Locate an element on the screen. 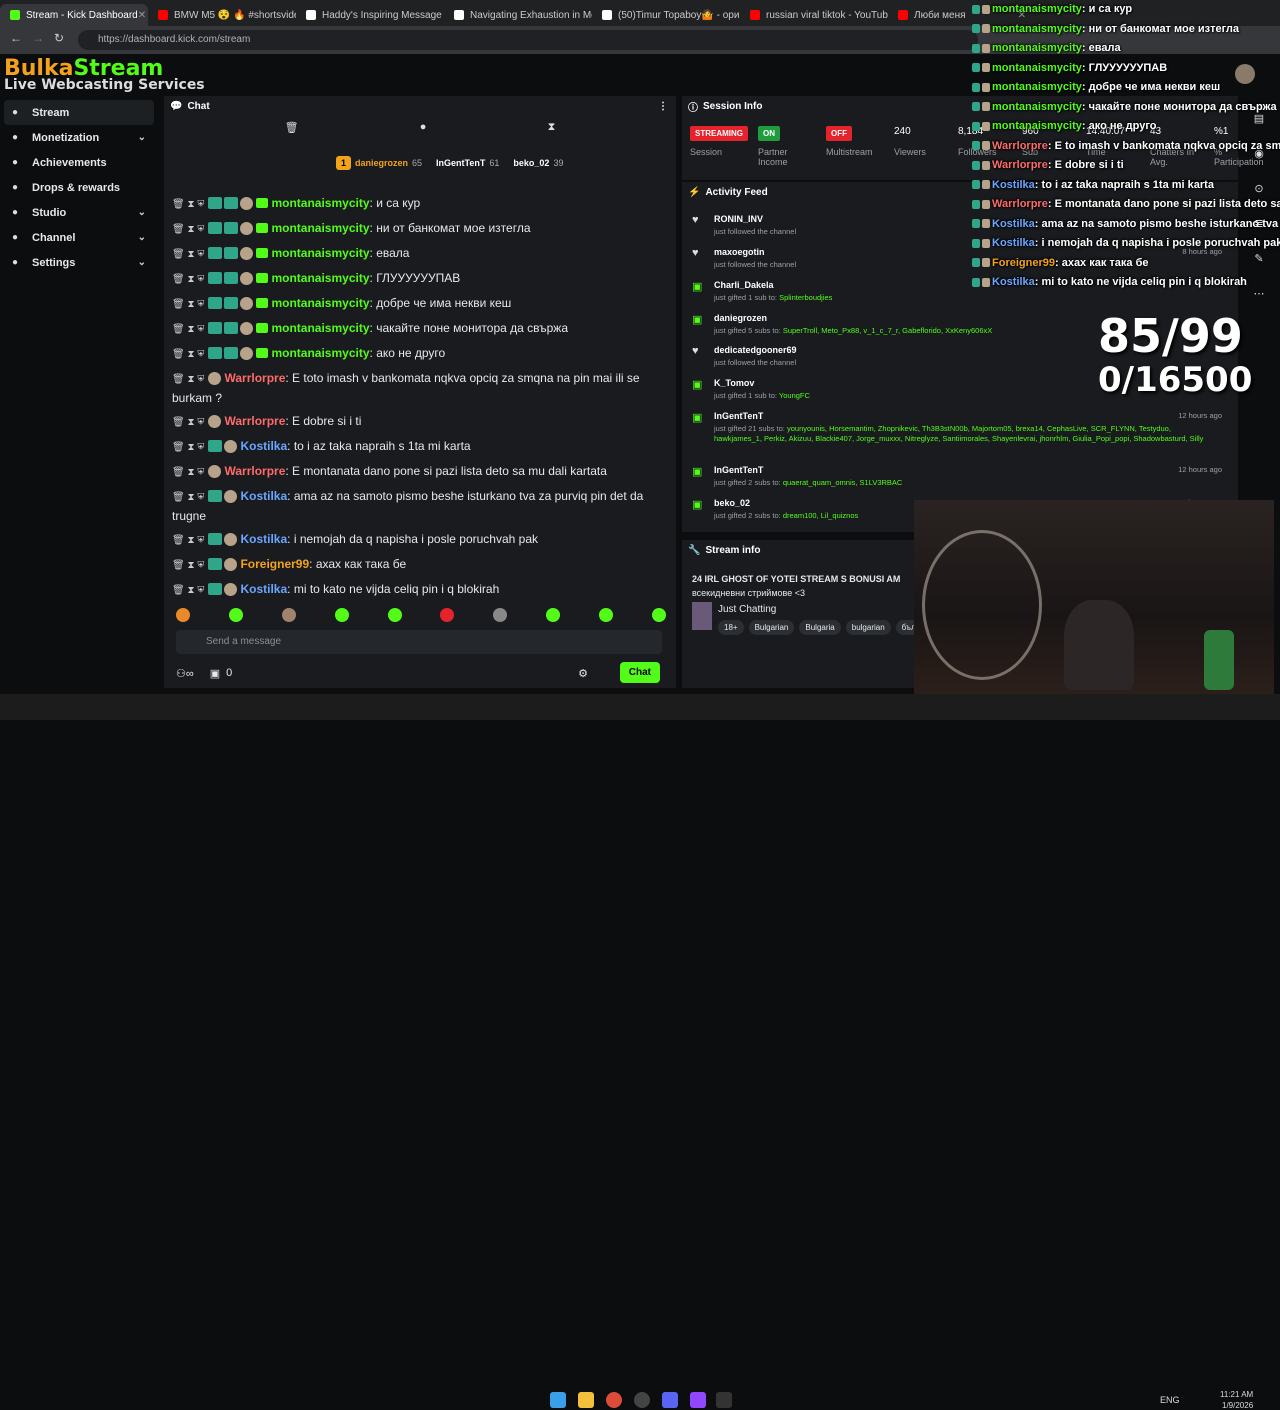 This screenshot has height=1410, width=1280. close-icon: ✕ is located at coordinates (142, 15).